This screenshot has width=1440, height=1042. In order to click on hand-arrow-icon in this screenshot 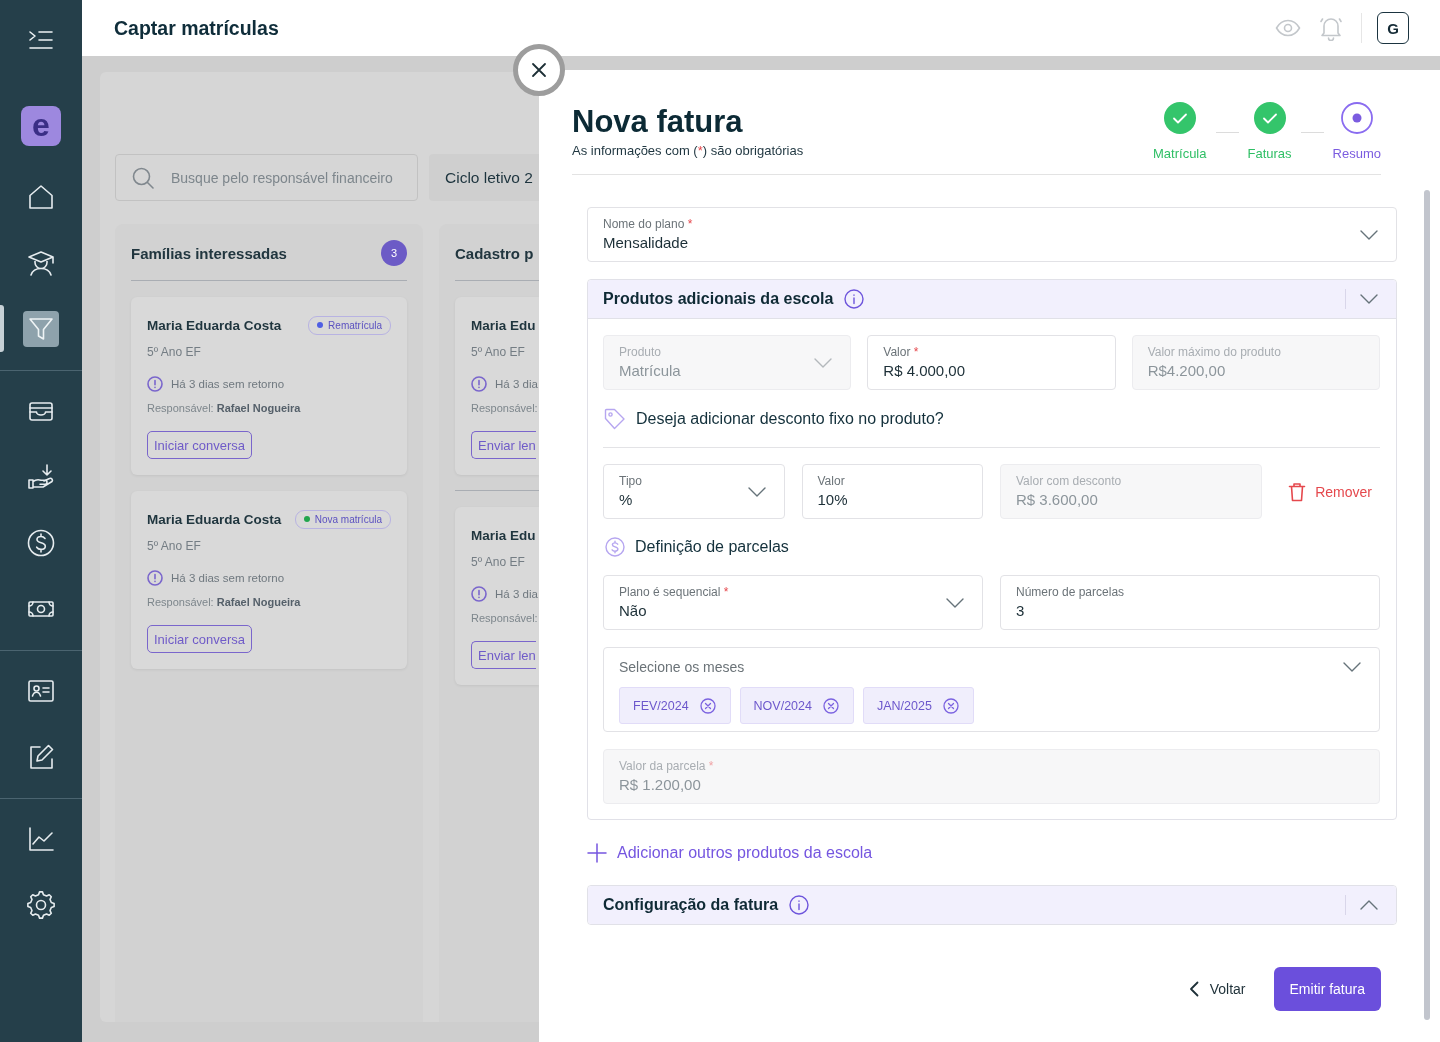, I will do `click(41, 477)`.